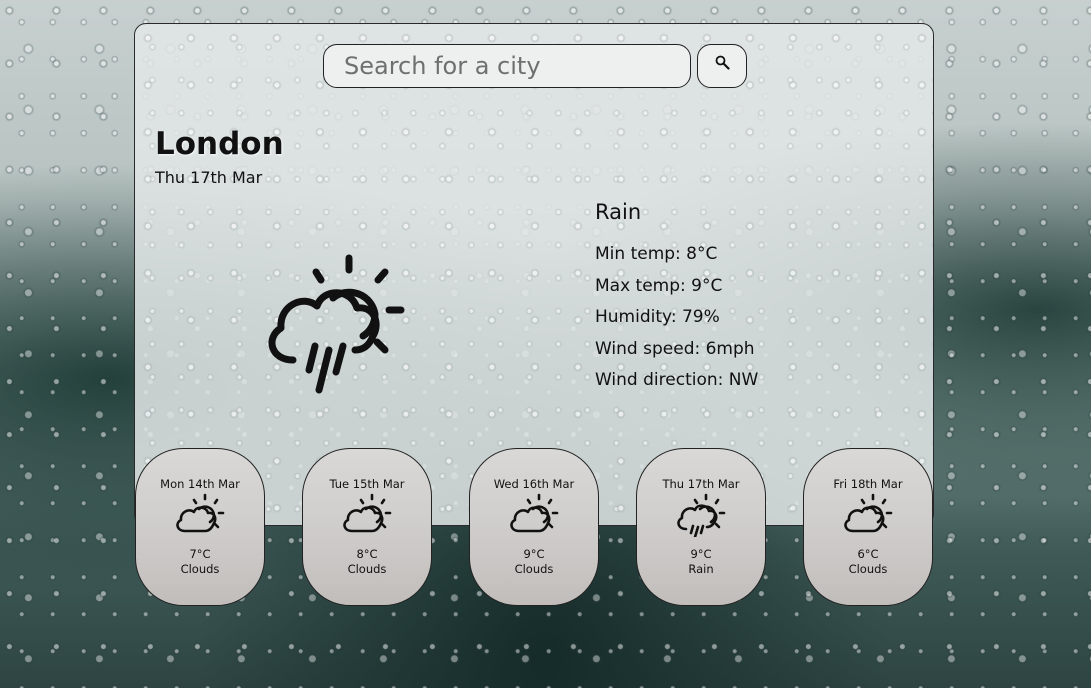 The image size is (1091, 688). Describe the element at coordinates (657, 317) in the screenshot. I see `humidity: Humidity: 79%` at that location.